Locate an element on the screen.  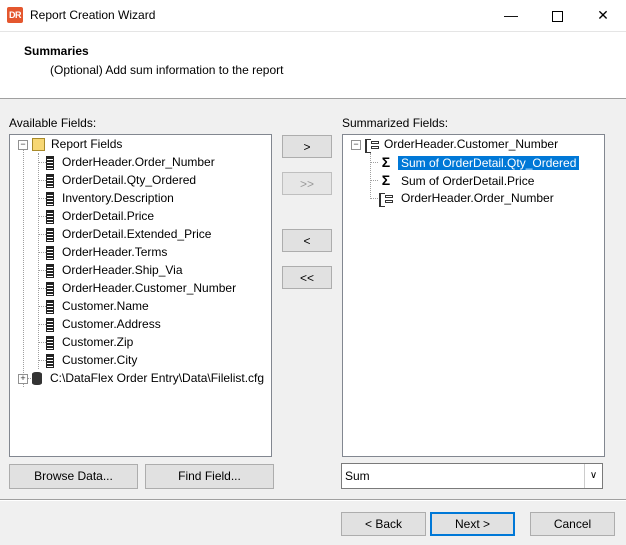
field-item: Customer.Name is located at coordinates (97, 306).